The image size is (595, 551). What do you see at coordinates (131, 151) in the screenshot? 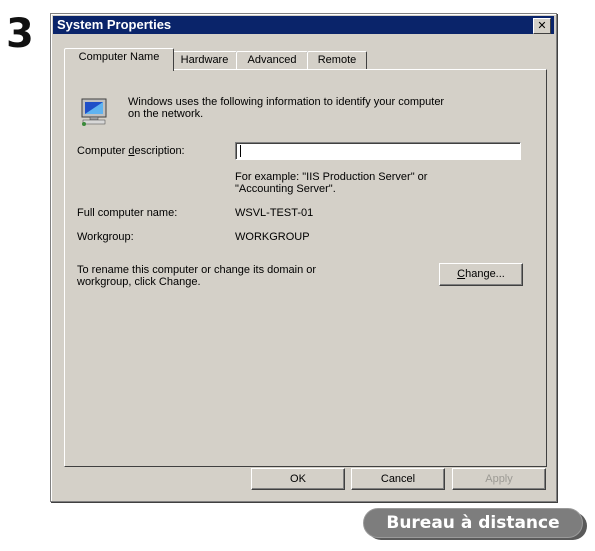
I see `computer-description-label: Computer description:` at bounding box center [131, 151].